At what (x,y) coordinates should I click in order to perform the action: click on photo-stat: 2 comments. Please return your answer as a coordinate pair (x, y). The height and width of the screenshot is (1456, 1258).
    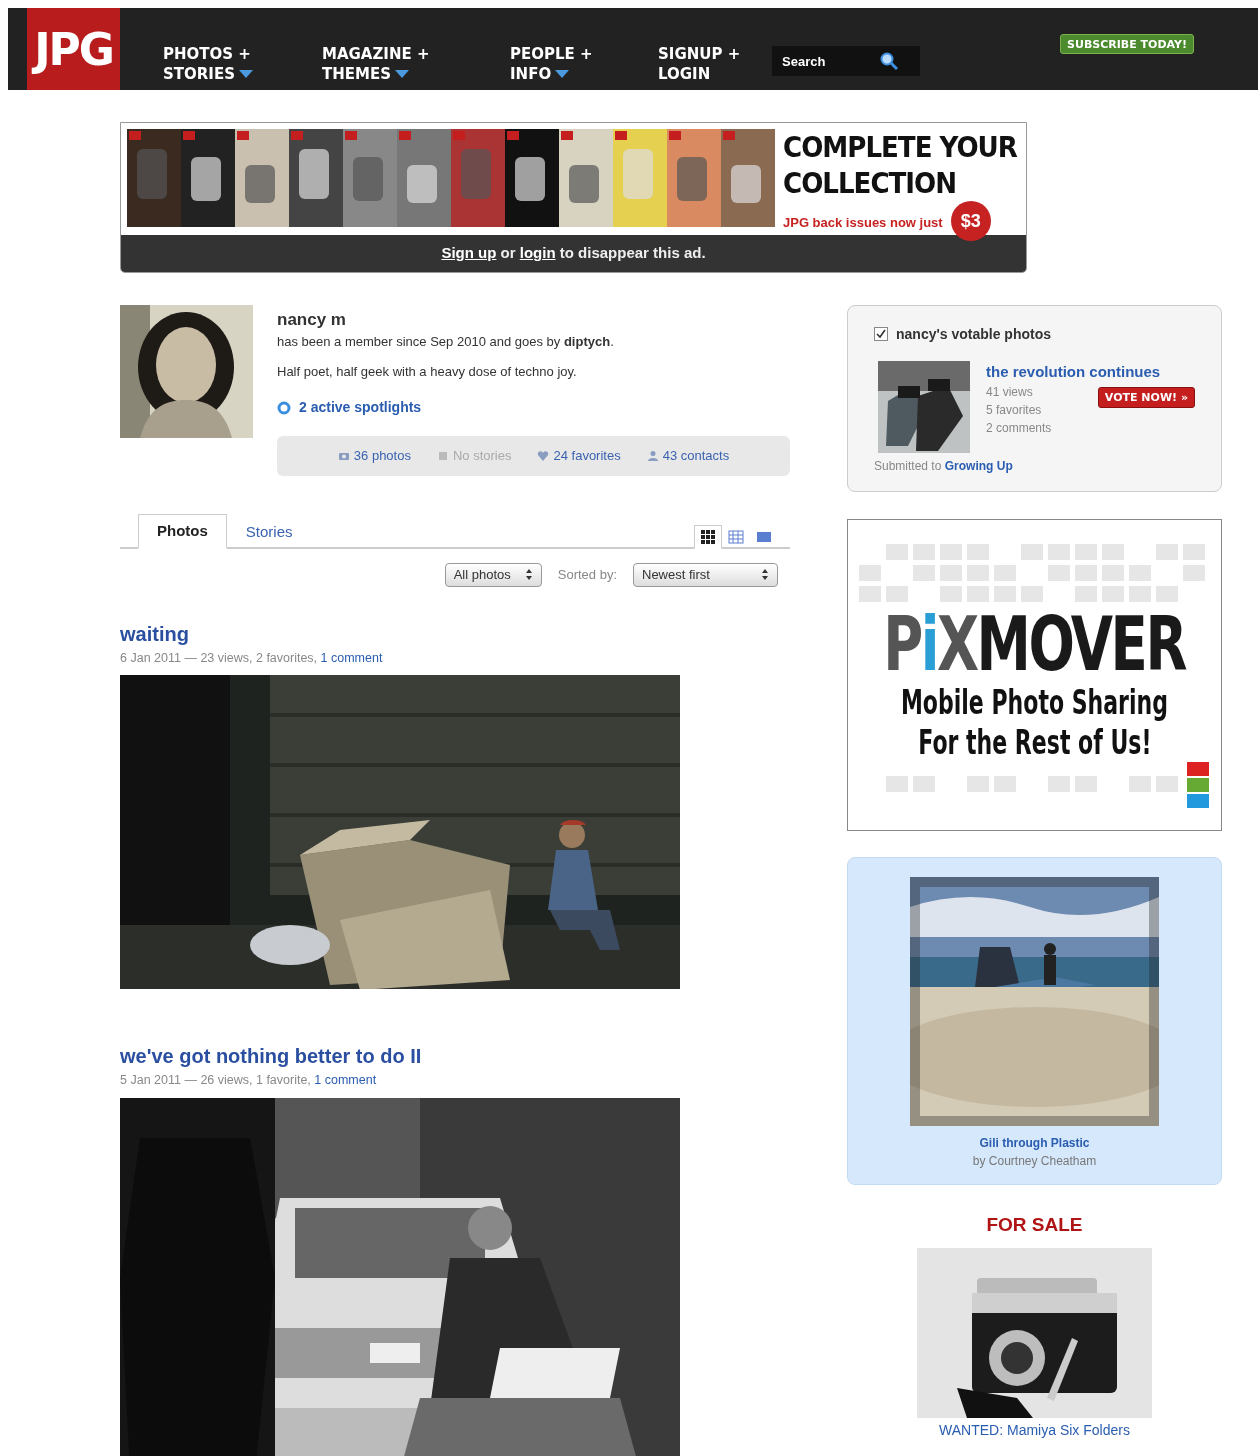
    Looking at the image, I should click on (1019, 428).